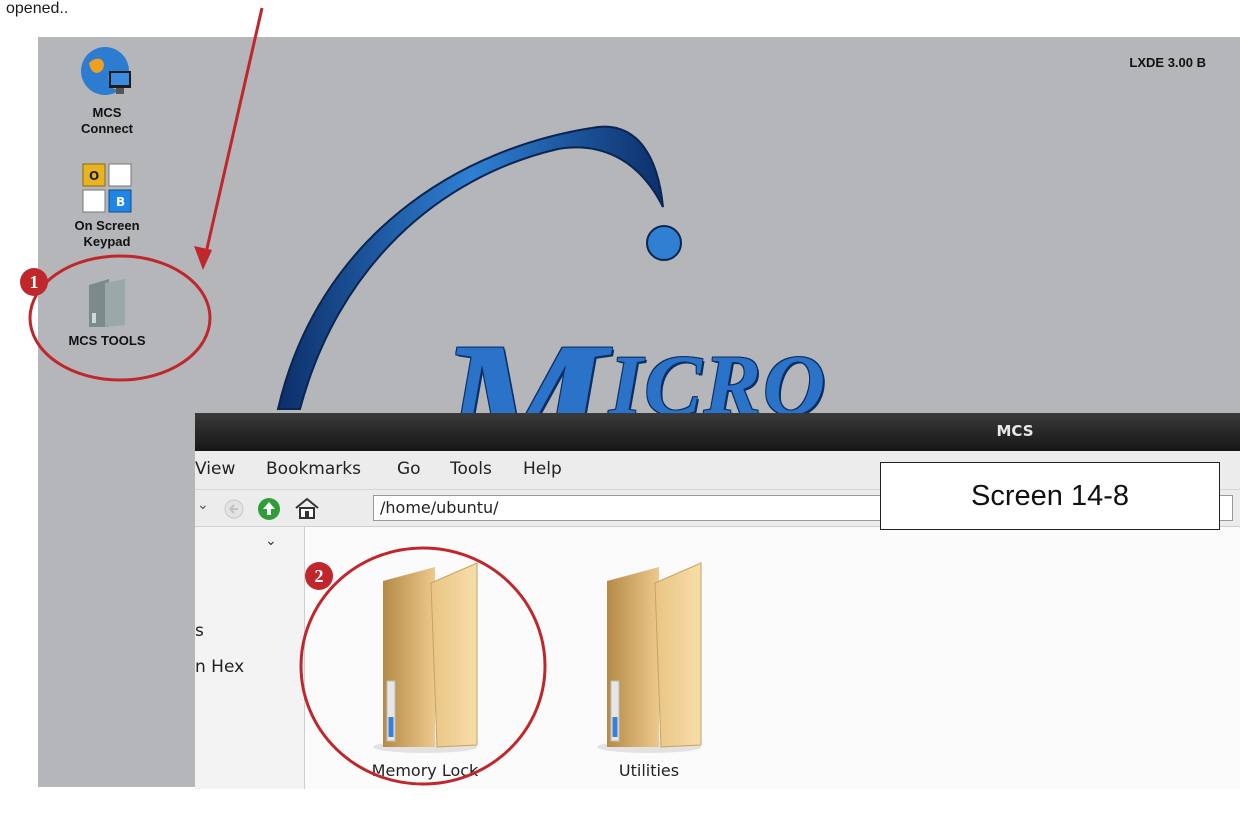  Describe the element at coordinates (717, 432) in the screenshot. I see `window-titlebar: MCS` at that location.